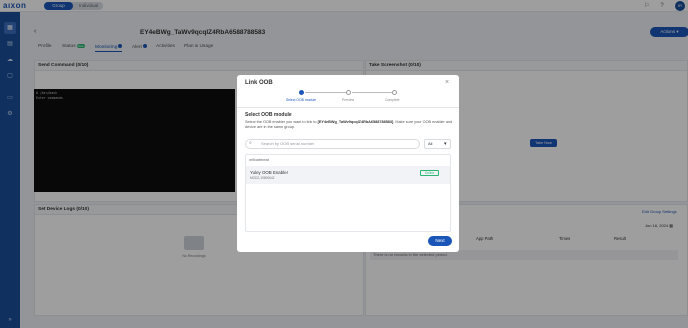 The height and width of the screenshot is (328, 688). What do you see at coordinates (259, 159) in the screenshot?
I see `list-group-header: mfloatmeat` at bounding box center [259, 159].